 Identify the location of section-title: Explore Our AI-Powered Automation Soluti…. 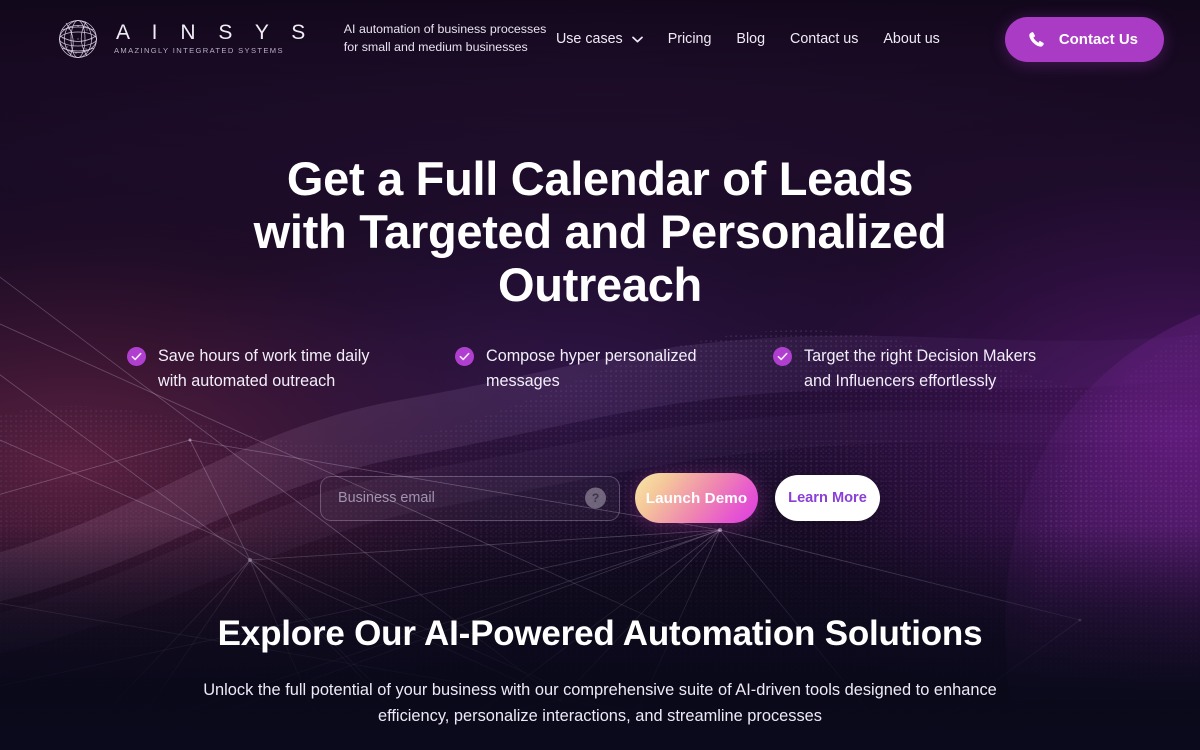
(600, 633).